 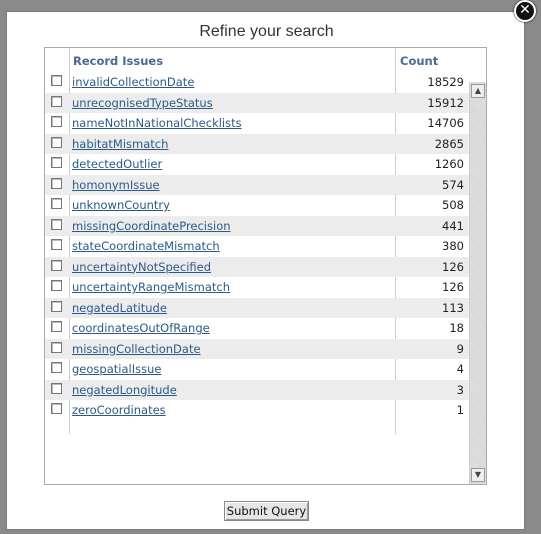 What do you see at coordinates (116, 369) in the screenshot?
I see `issue-link: geospatialIssue` at bounding box center [116, 369].